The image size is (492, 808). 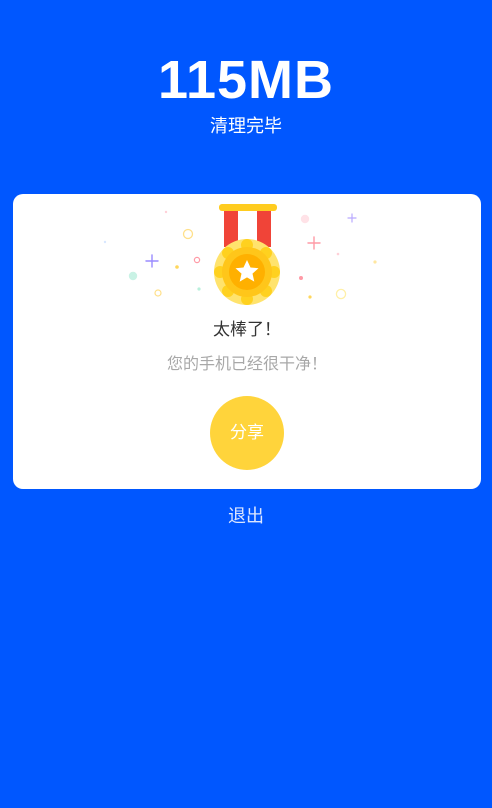 What do you see at coordinates (246, 126) in the screenshot?
I see `clean-status-text: 清理完毕` at bounding box center [246, 126].